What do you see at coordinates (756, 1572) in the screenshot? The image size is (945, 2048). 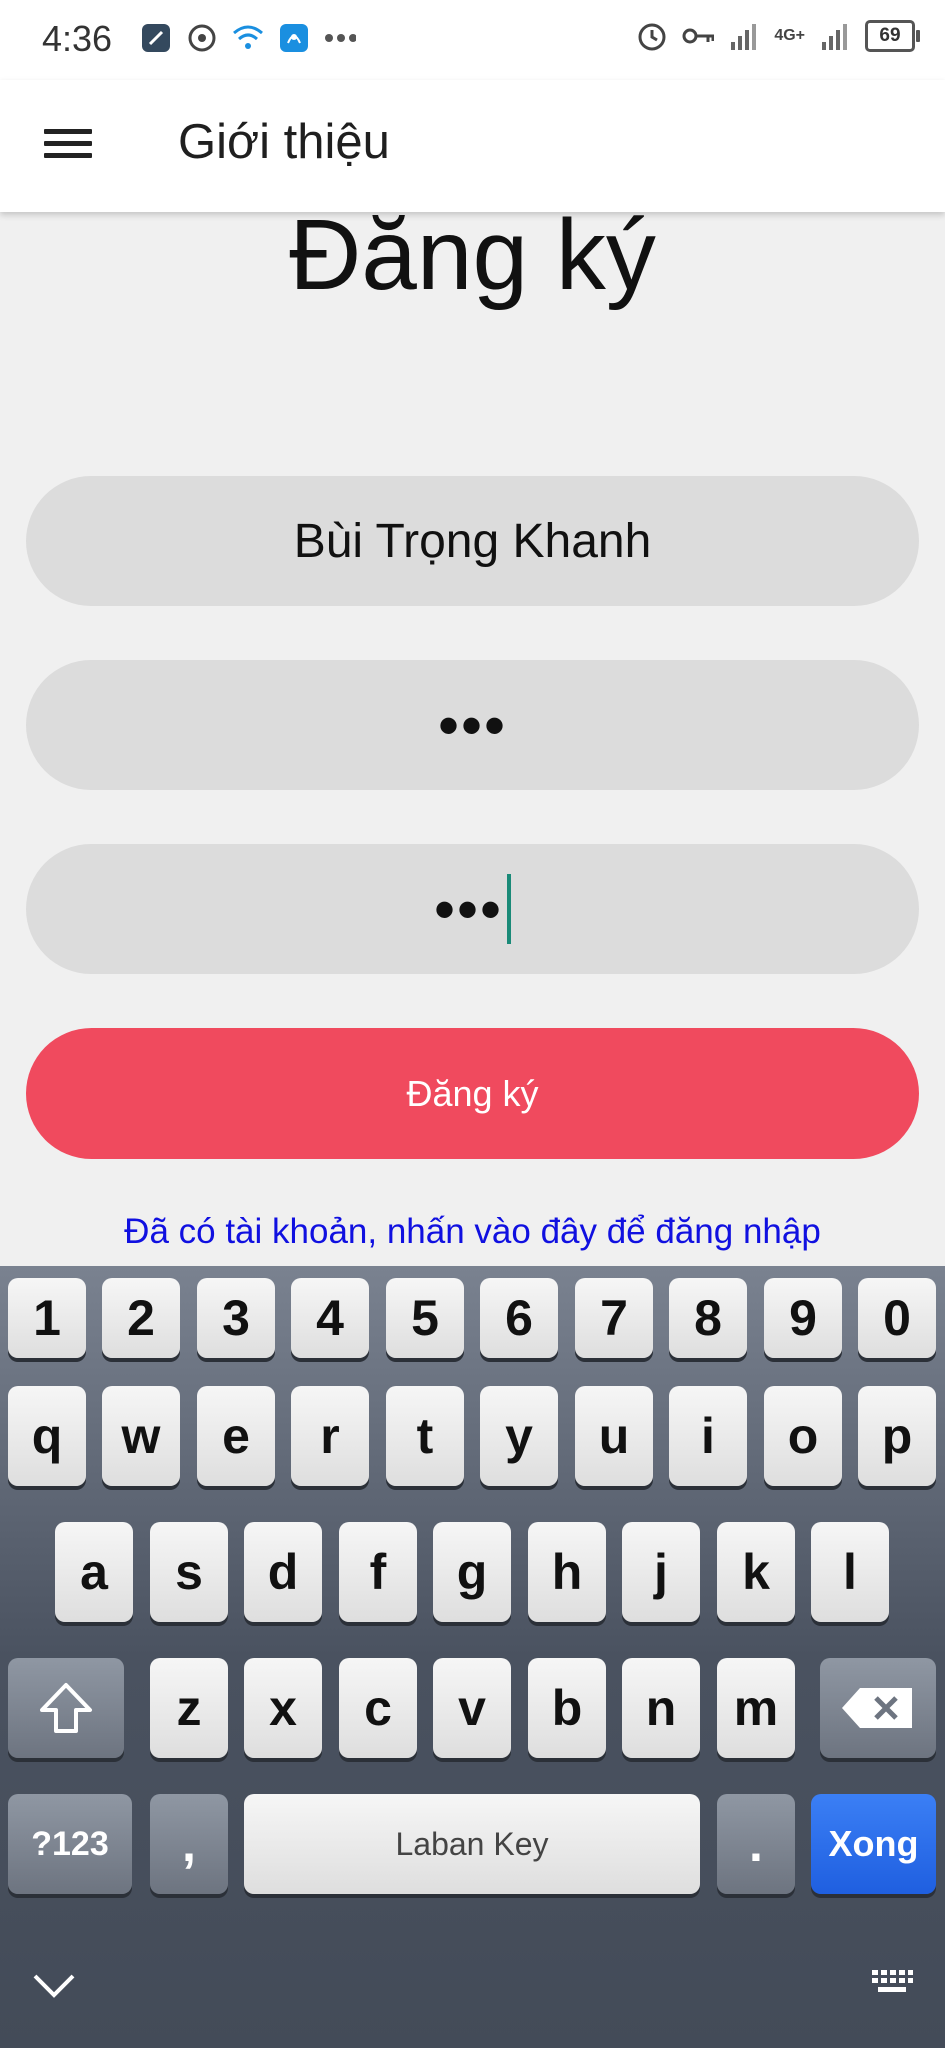 I see `key-k: k` at bounding box center [756, 1572].